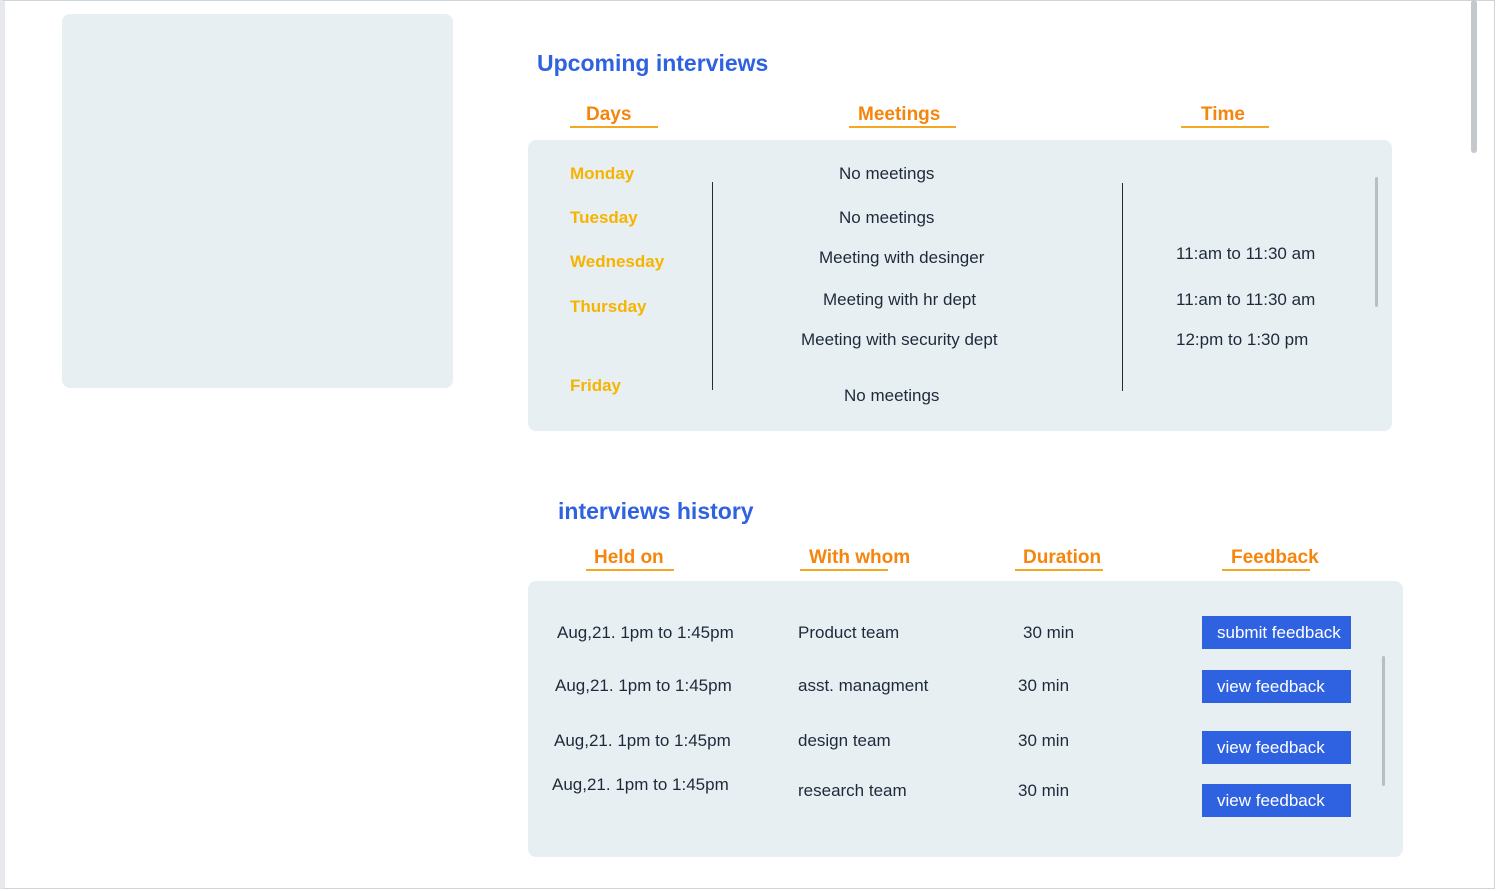 Image resolution: width=1497 pixels, height=891 pixels. What do you see at coordinates (1275, 557) in the screenshot?
I see `header-feedback: Feedback` at bounding box center [1275, 557].